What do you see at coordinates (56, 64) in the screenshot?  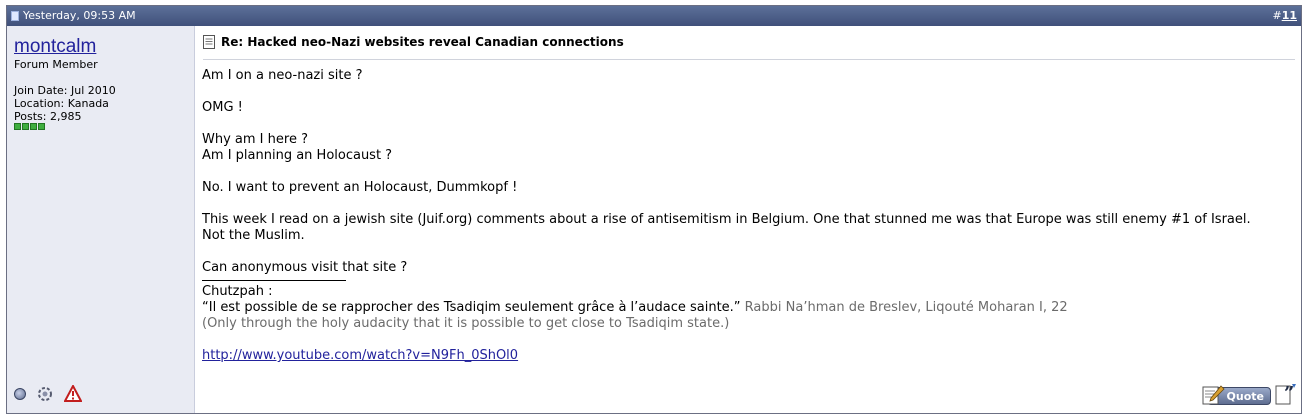 I see `user-rank: Forum Member` at bounding box center [56, 64].